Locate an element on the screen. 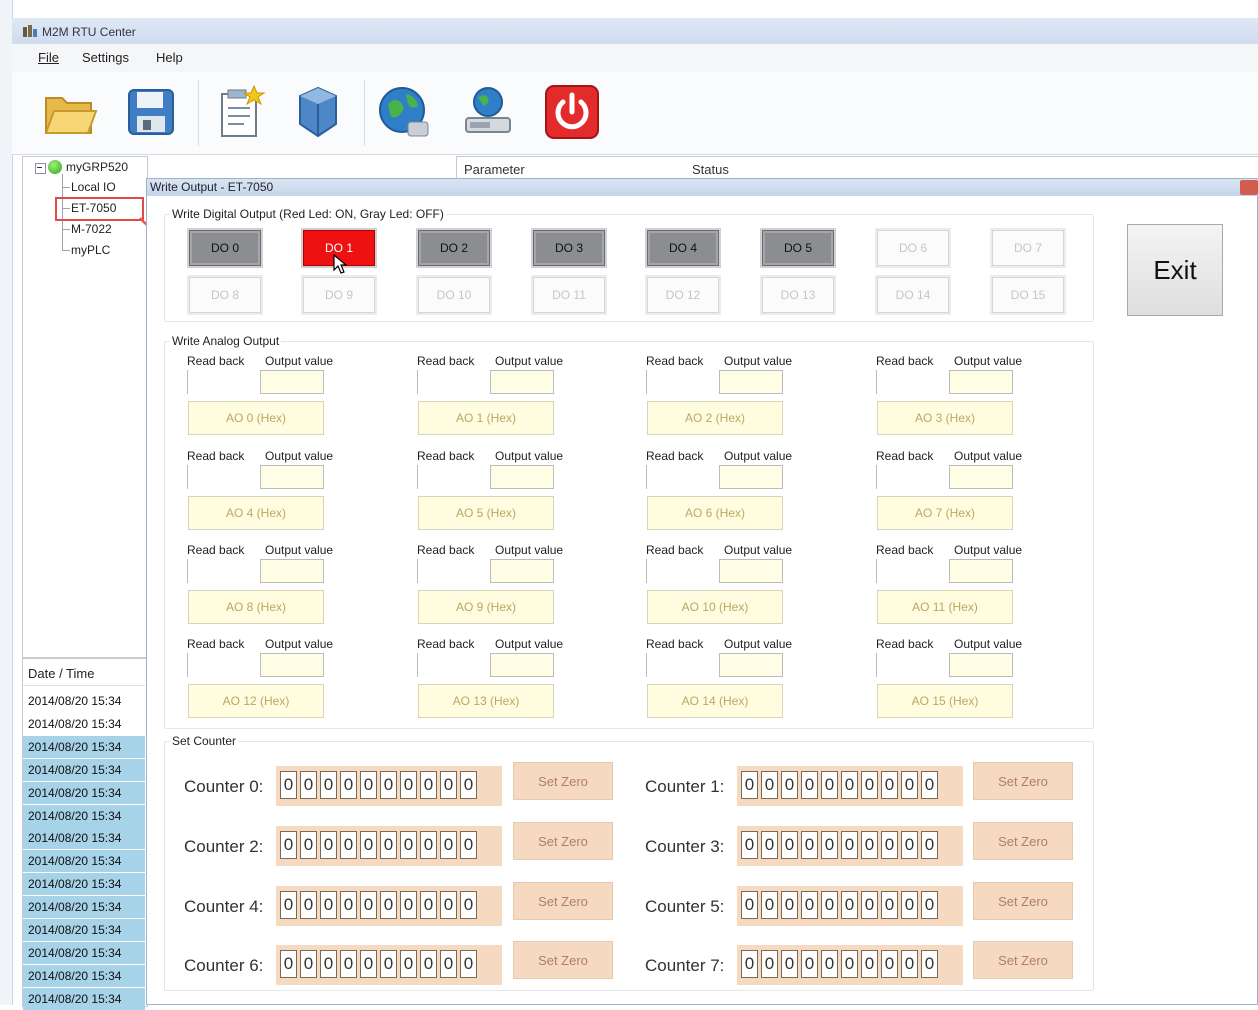  tree-item-myplc: myPLC is located at coordinates (90, 250).